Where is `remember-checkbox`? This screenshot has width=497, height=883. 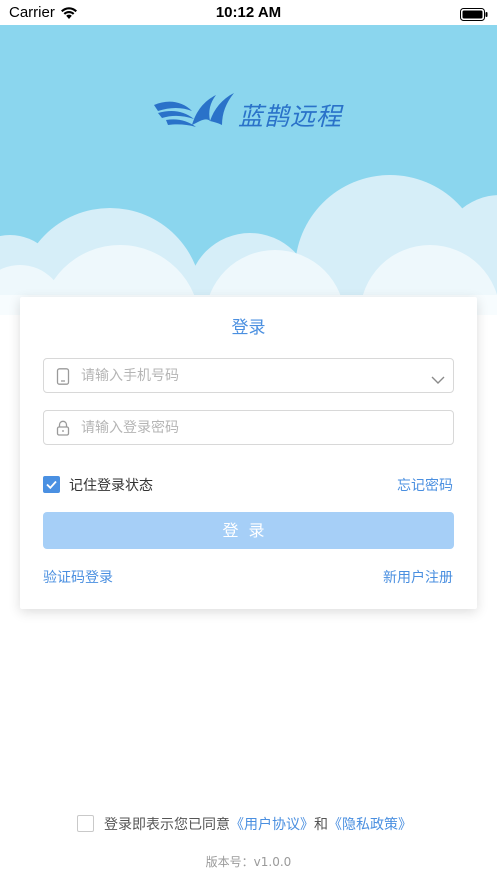 remember-checkbox is located at coordinates (51, 484).